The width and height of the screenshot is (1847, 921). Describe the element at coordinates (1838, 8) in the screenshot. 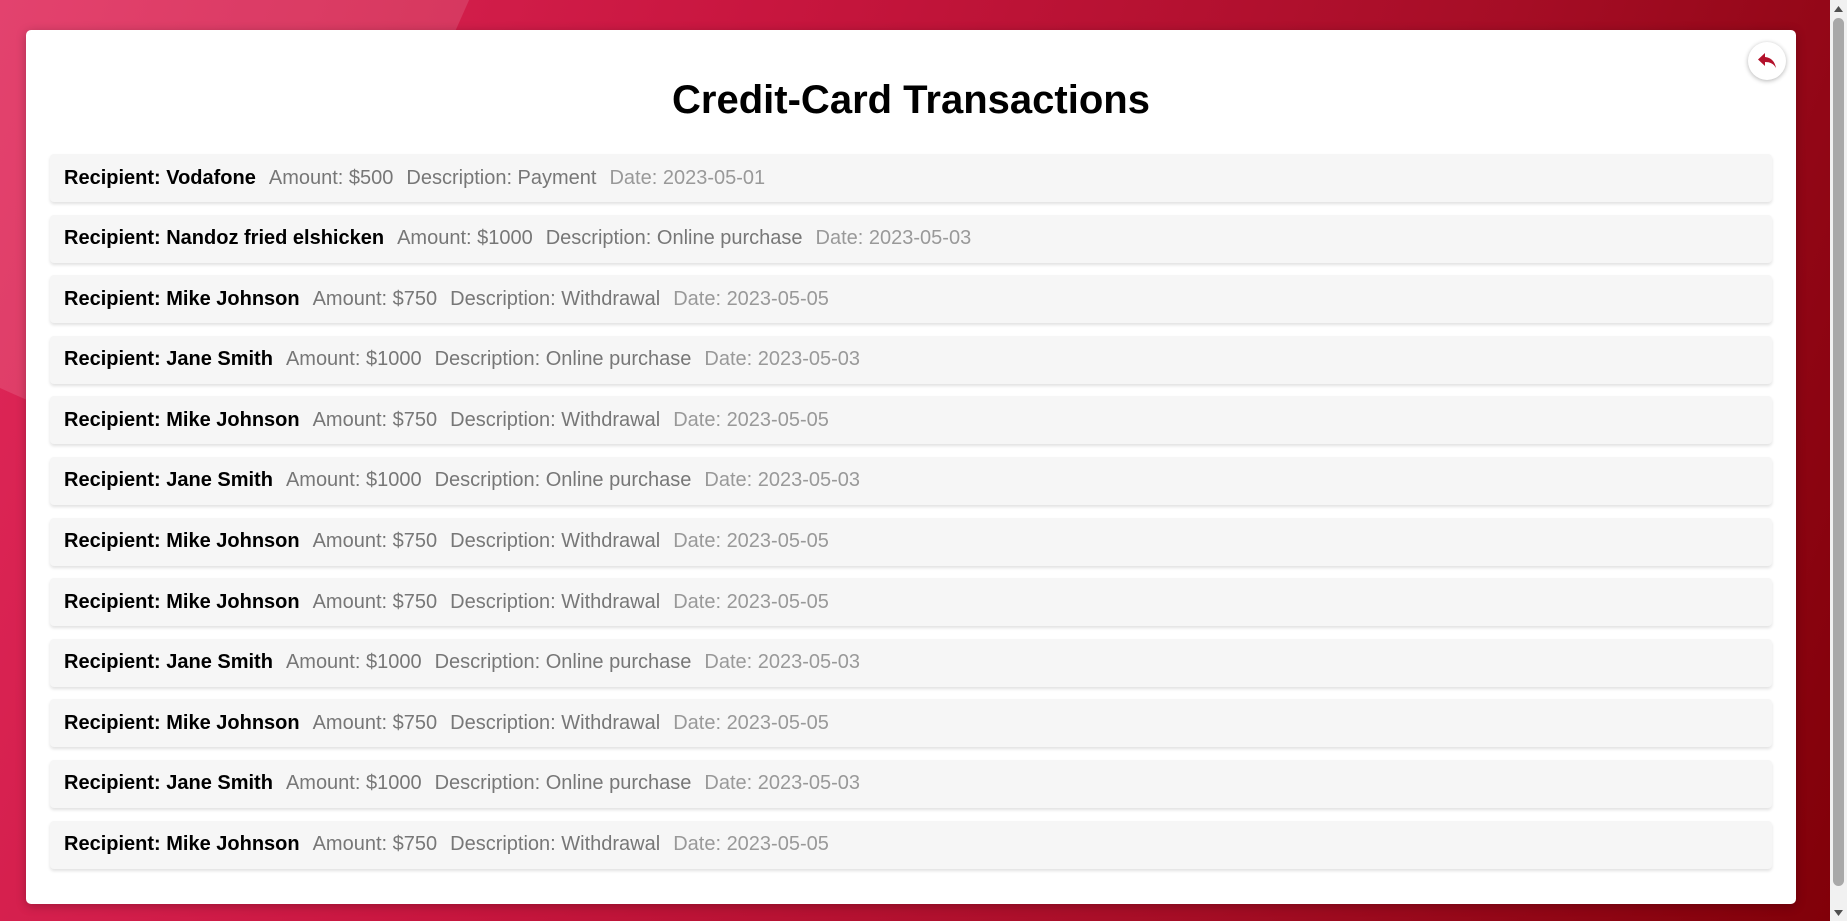

I see `scroll-up-arrow-icon` at that location.